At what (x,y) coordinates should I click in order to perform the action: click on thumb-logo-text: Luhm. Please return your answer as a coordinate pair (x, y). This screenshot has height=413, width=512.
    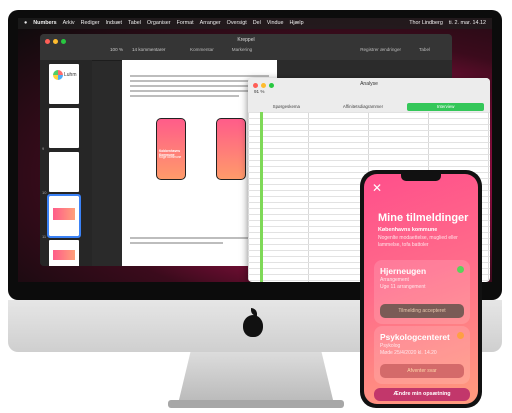
    Looking at the image, I should click on (70, 75).